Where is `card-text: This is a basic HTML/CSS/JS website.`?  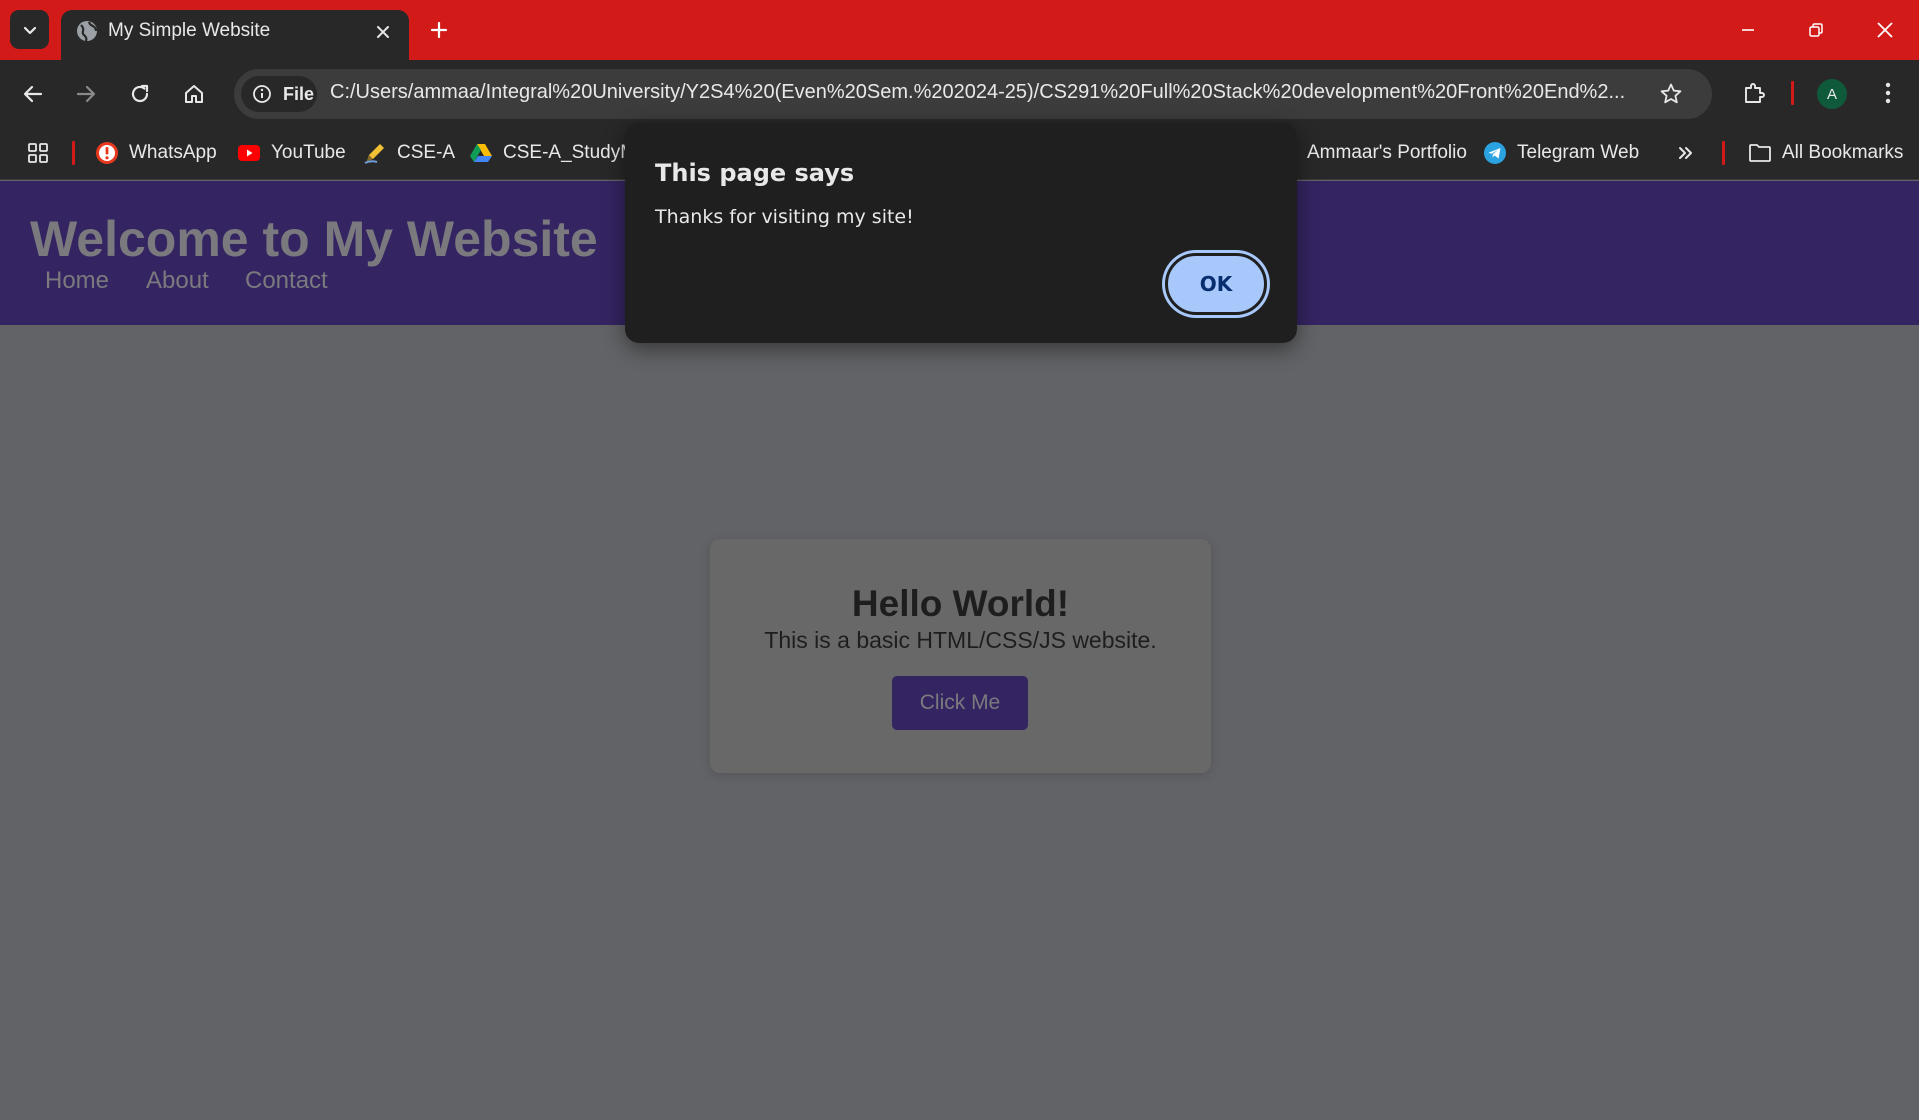 card-text: This is a basic HTML/CSS/JS website. is located at coordinates (960, 640).